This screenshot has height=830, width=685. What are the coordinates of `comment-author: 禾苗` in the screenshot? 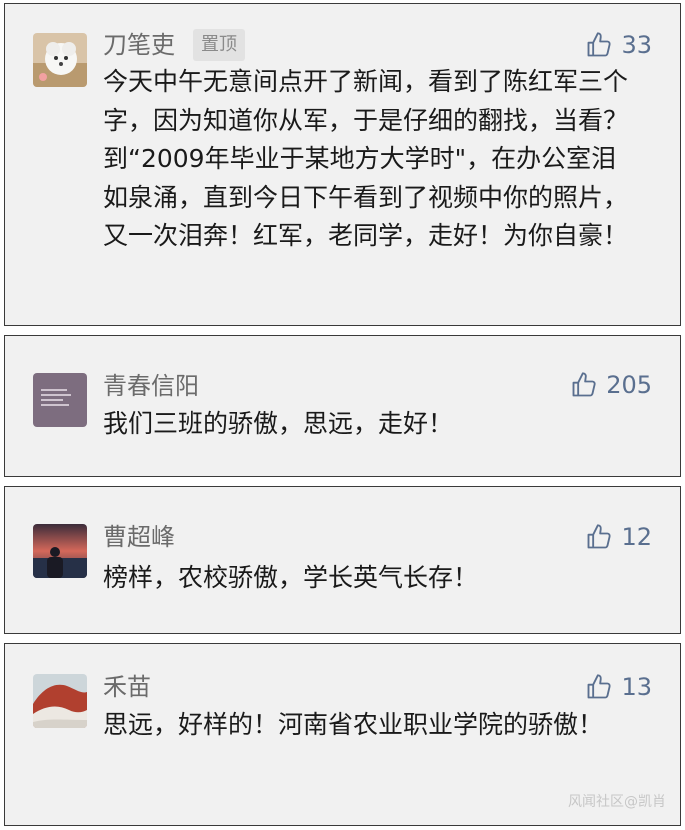 It's located at (127, 687).